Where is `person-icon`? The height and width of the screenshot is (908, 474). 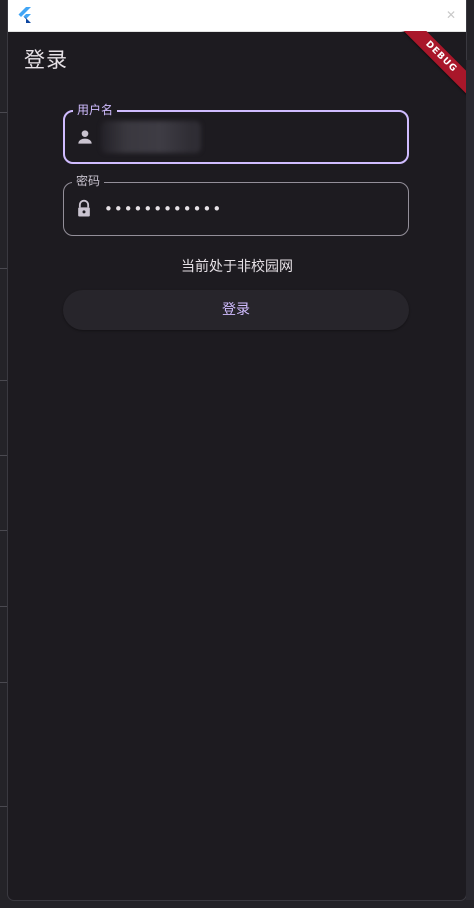
person-icon is located at coordinates (85, 137).